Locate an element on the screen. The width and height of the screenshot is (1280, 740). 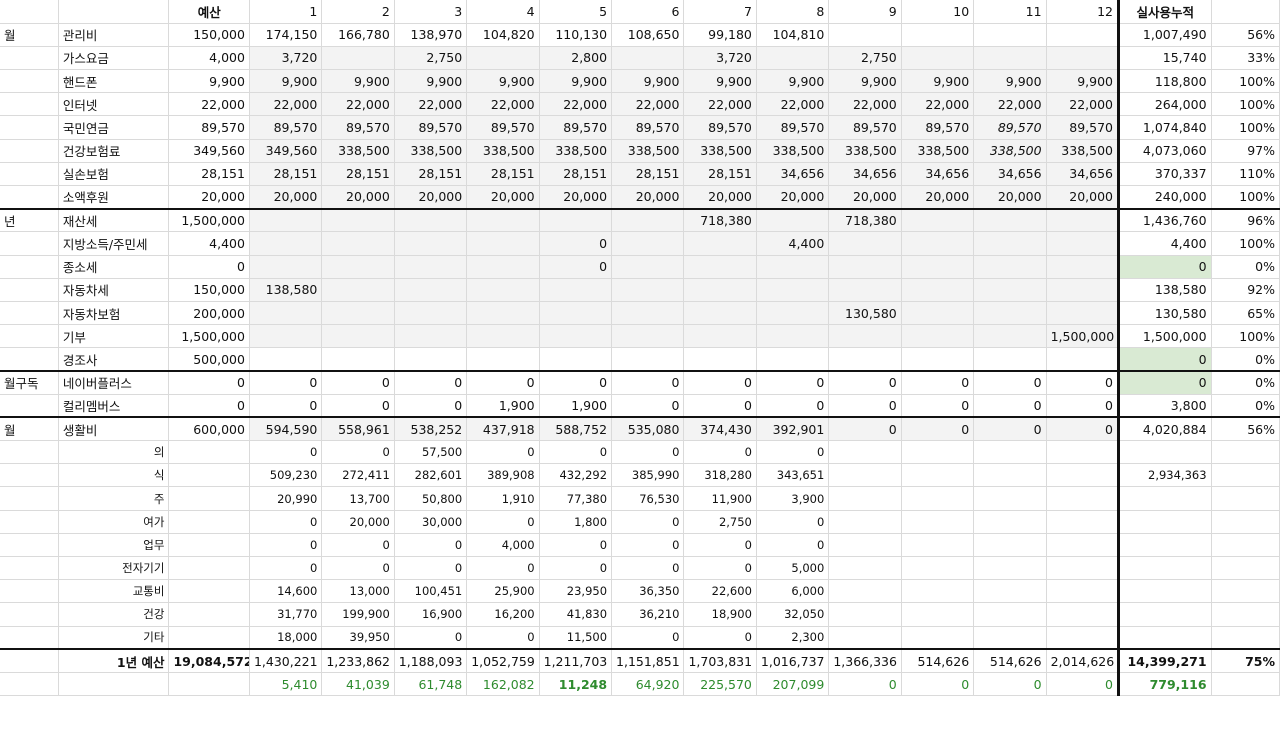
month-cell: 18,000 is located at coordinates (286, 638).